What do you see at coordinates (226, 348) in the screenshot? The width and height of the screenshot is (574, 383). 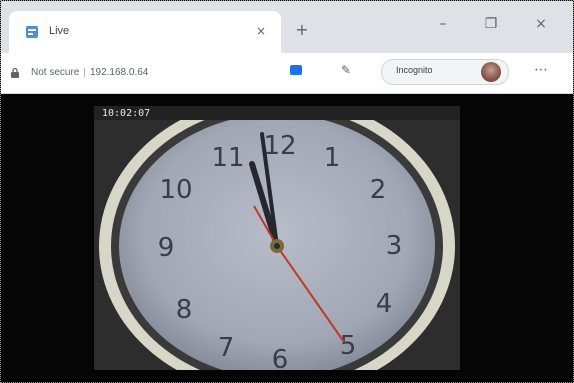 I see `clock-numeral: 7` at bounding box center [226, 348].